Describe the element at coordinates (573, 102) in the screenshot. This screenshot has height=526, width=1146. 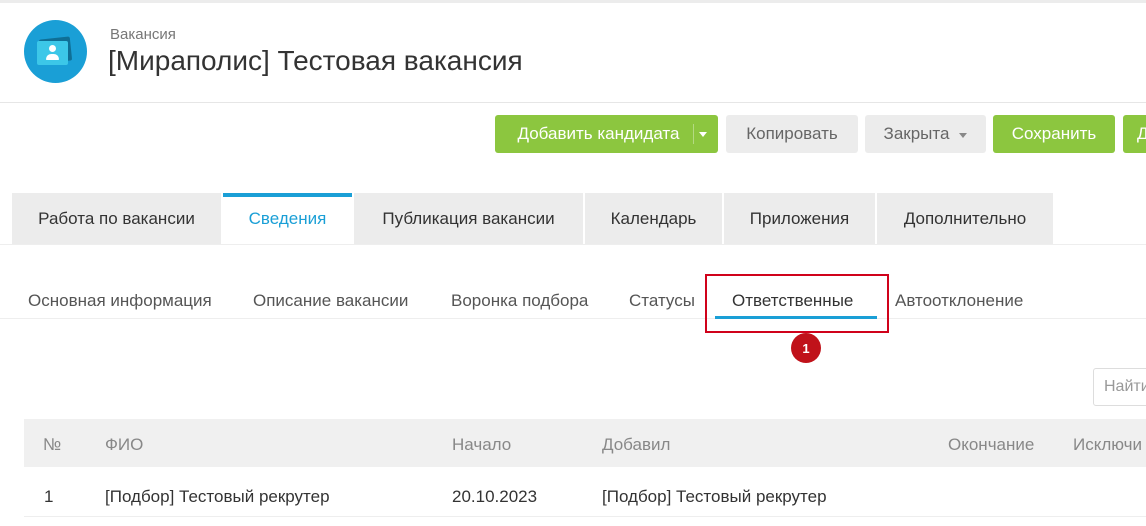
I see `header-divider` at that location.